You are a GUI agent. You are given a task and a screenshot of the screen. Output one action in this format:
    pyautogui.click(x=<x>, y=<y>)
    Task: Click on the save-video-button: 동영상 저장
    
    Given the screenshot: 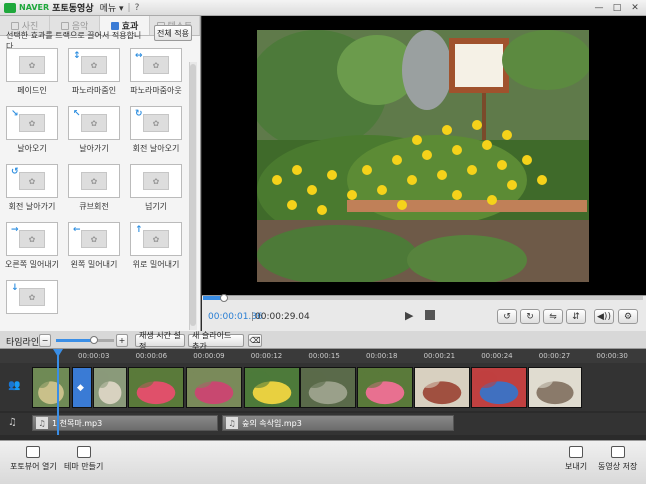 What is the action you would take?
    pyautogui.click(x=617, y=459)
    